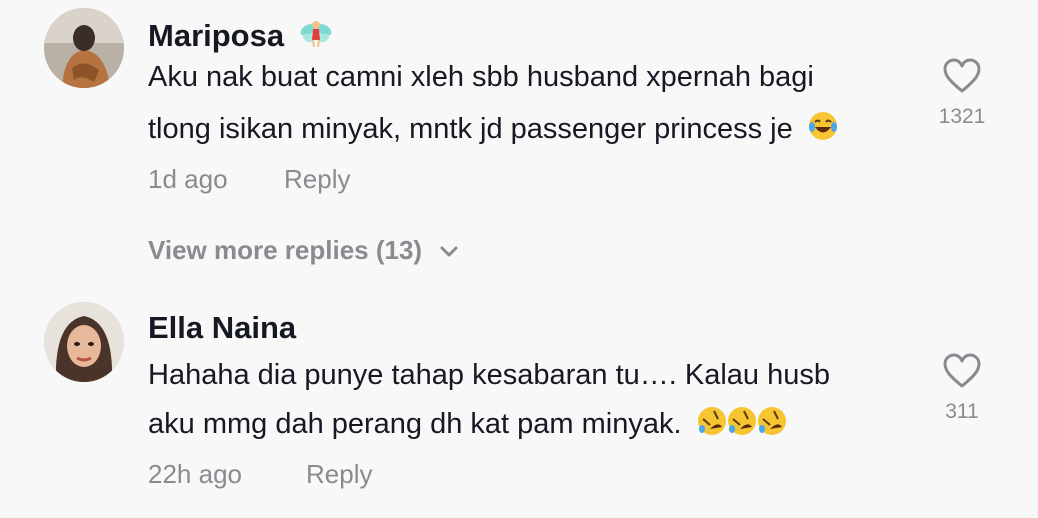  What do you see at coordinates (744, 424) in the screenshot?
I see `rolling-laughing-emoji-icon` at bounding box center [744, 424].